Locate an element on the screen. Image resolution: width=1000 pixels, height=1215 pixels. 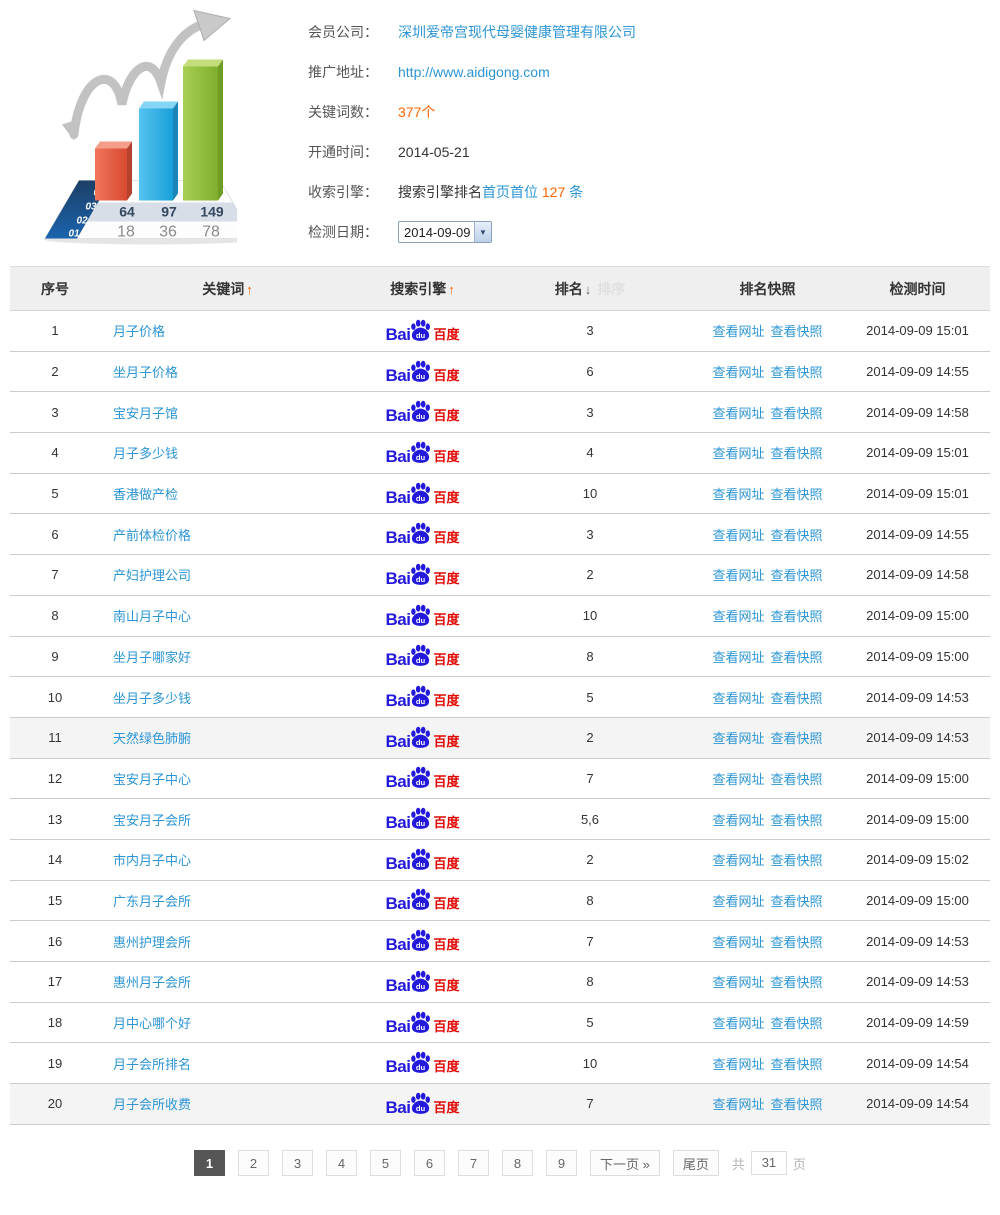
detect-time: 2014-09-09 14:53 is located at coordinates (917, 941).